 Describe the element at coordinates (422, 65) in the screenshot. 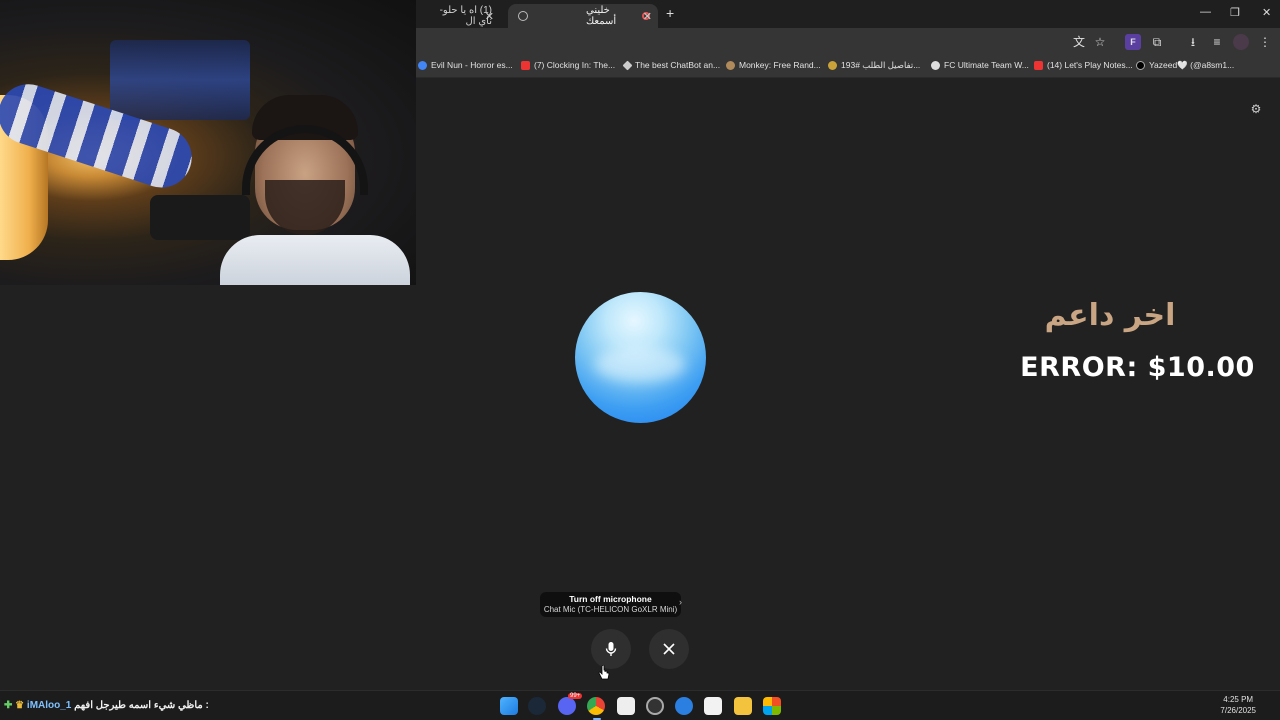

I see `google-icon` at that location.